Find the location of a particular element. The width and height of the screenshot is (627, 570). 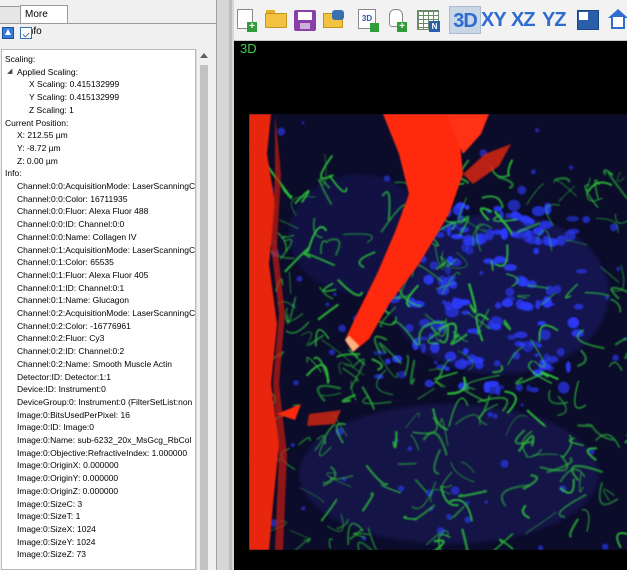

tree-item: Device:ID: Instrument:0 is located at coordinates (61, 389).